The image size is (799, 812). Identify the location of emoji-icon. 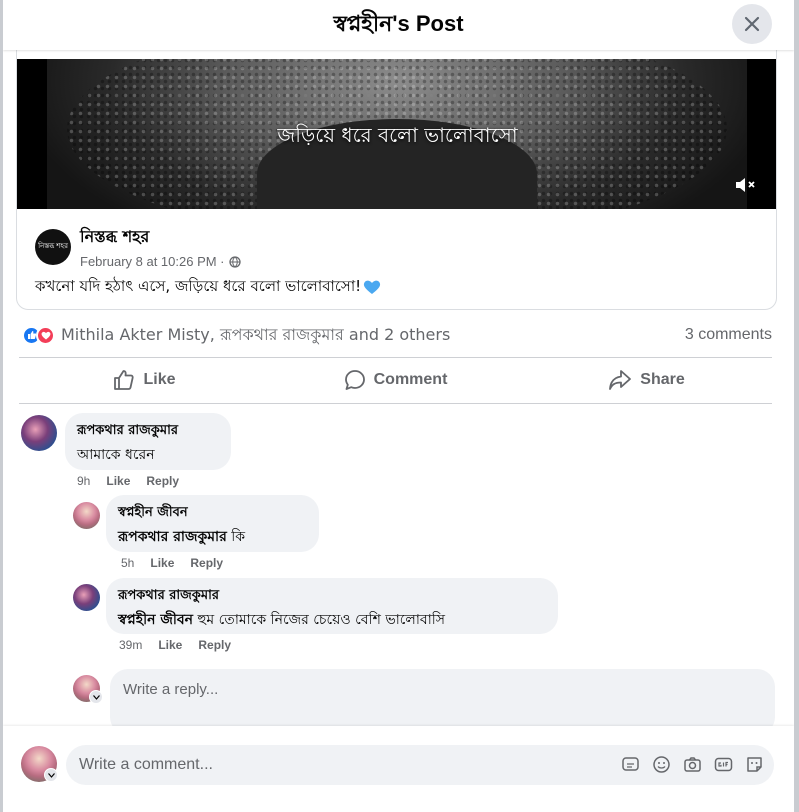
(661, 764).